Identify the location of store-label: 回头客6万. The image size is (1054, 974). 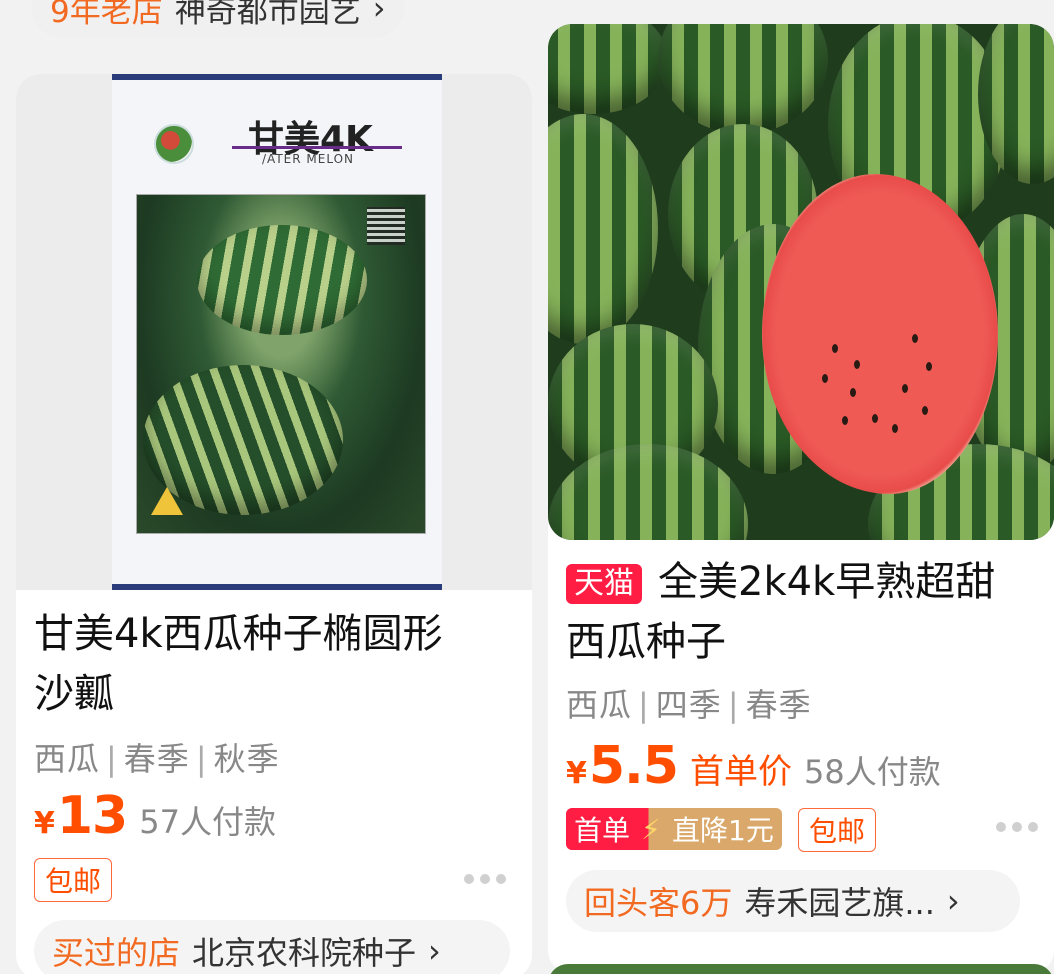
(658, 903).